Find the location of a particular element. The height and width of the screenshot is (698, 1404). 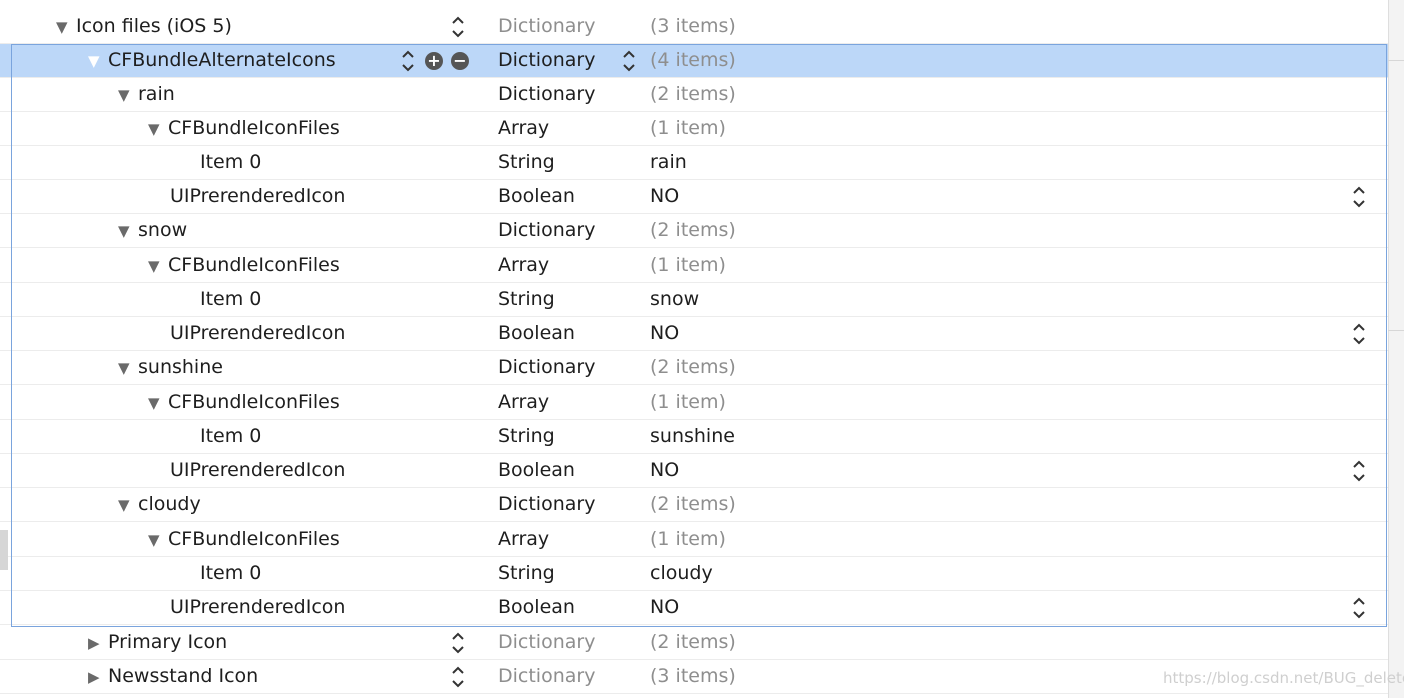

row-key: ▶ Primary Icon is located at coordinates (157, 643).